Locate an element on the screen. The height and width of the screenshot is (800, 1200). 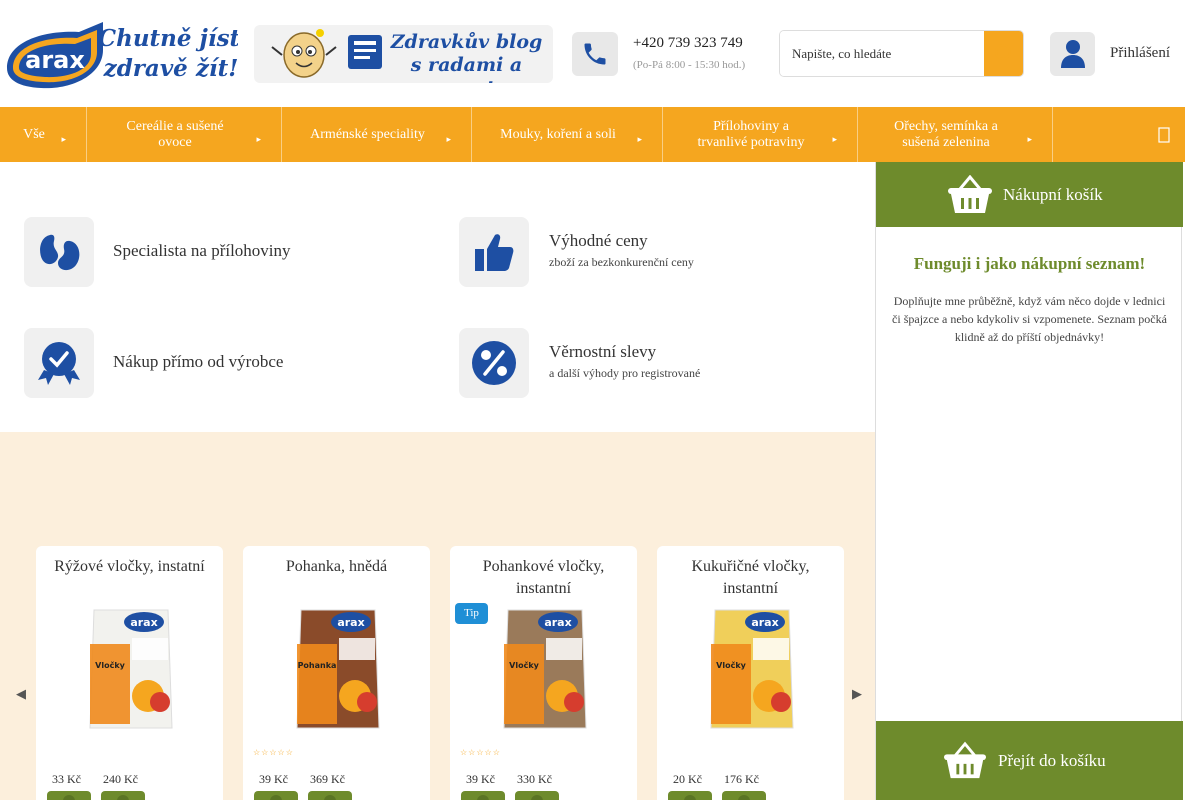
nav-item-all: Vše ▸ is located at coordinates (43, 134).